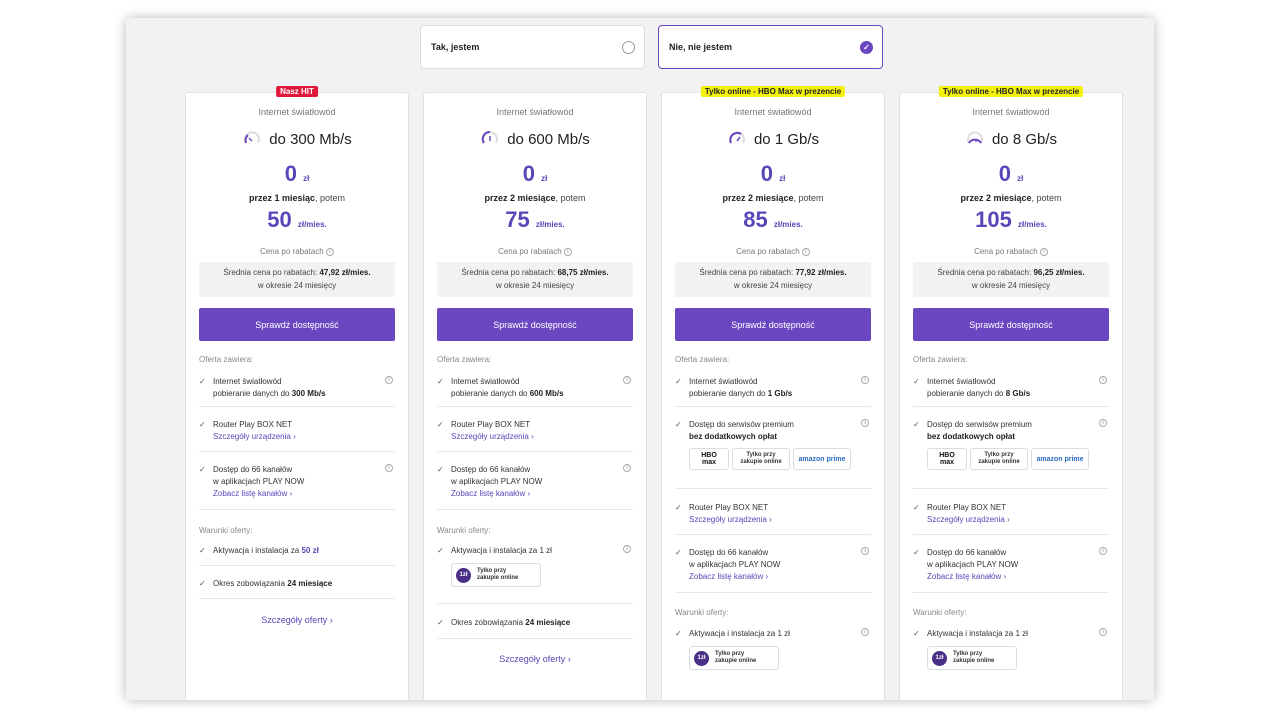 The width and height of the screenshot is (1280, 720). What do you see at coordinates (490, 137) in the screenshot?
I see `speedometer-icon` at bounding box center [490, 137].